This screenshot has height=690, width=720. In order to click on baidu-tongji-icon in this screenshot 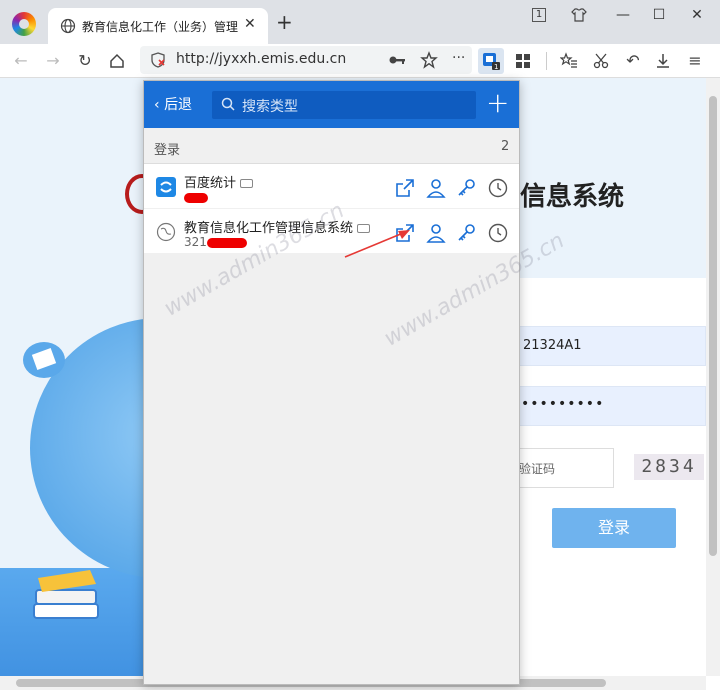, I will do `click(166, 187)`.